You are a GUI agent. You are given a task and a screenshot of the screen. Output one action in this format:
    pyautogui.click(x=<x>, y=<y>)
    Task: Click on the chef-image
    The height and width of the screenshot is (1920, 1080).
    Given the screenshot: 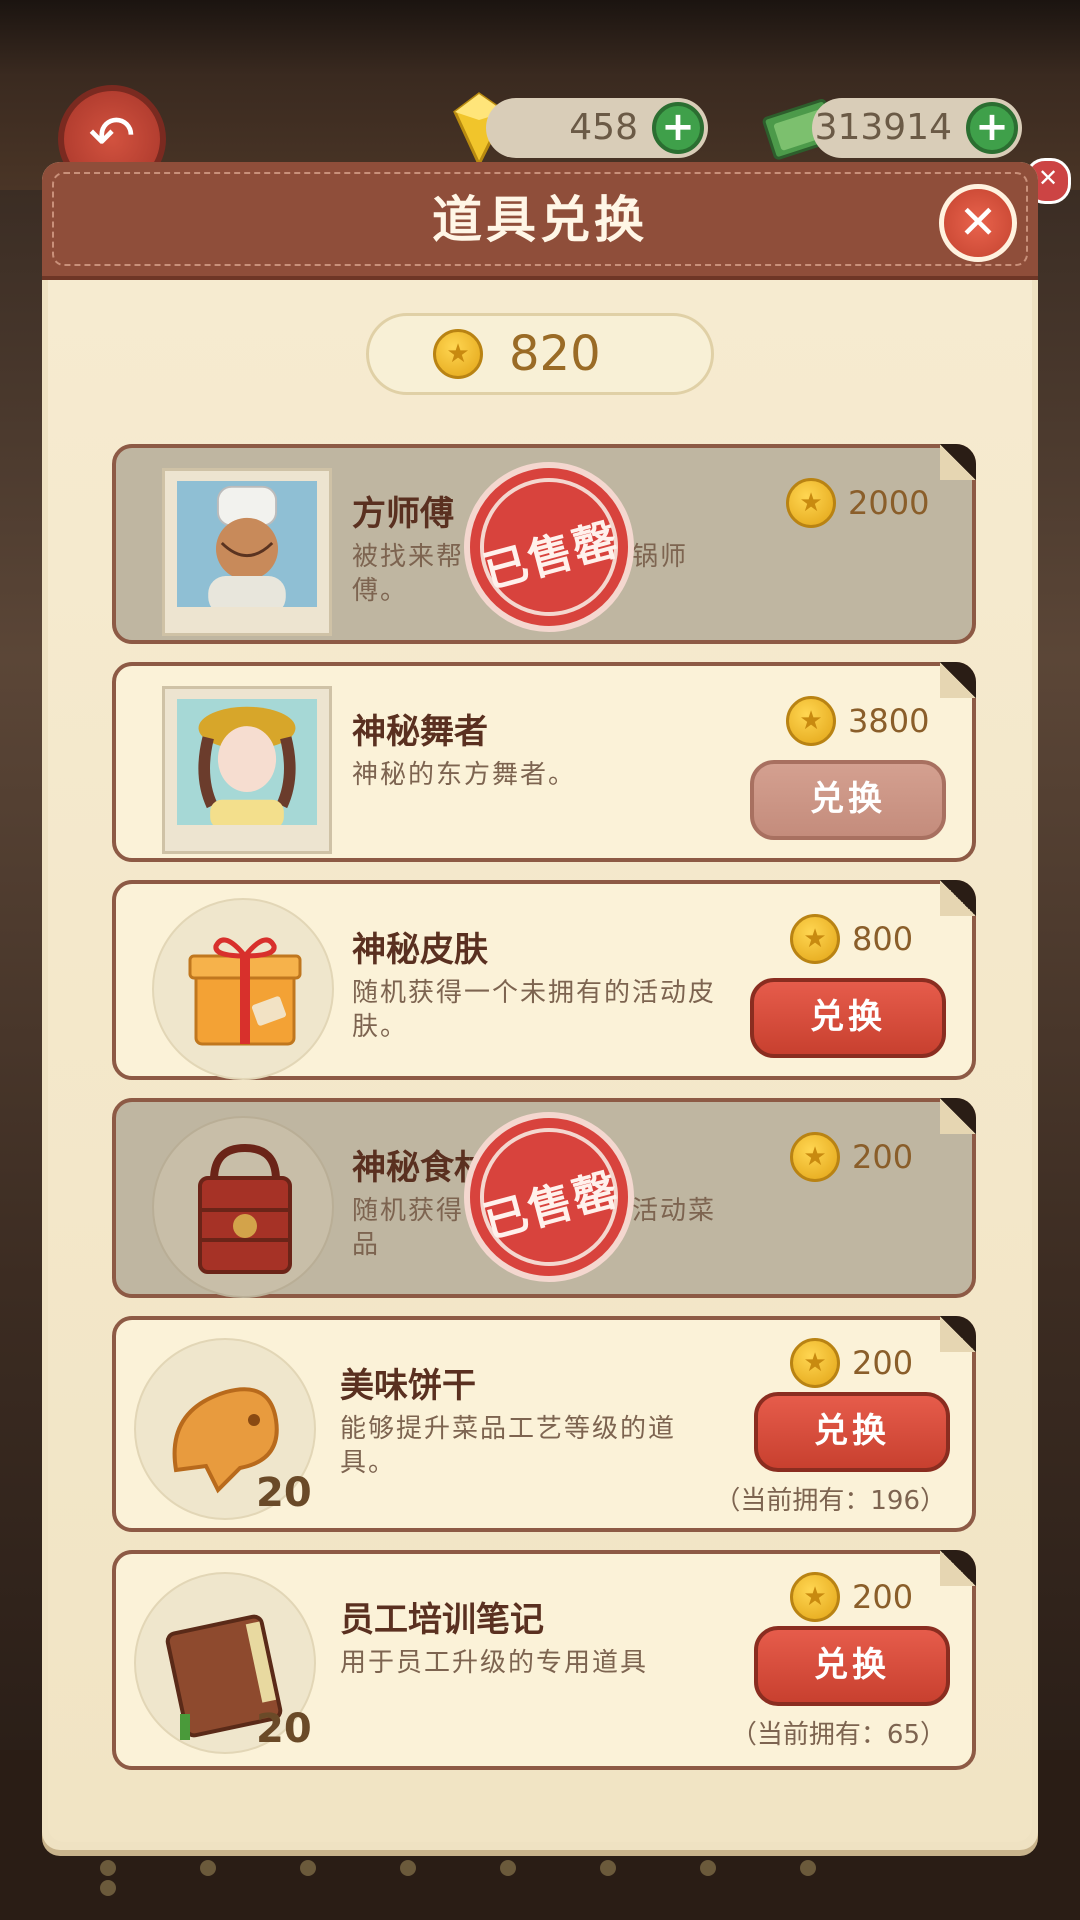 What is the action you would take?
    pyautogui.click(x=247, y=550)
    